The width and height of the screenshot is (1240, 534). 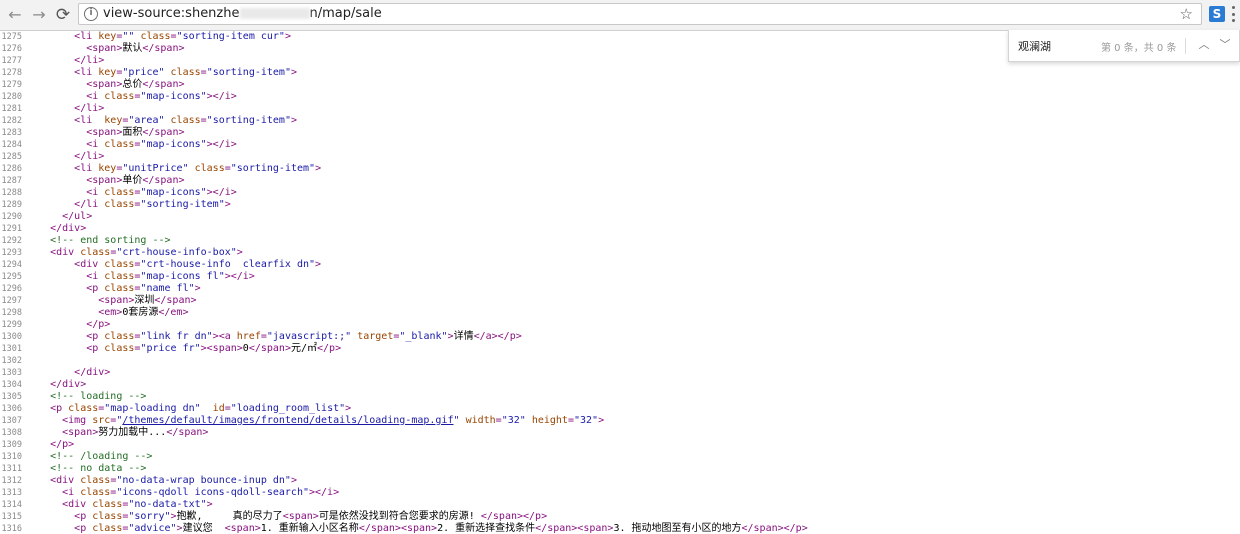 What do you see at coordinates (137, 504) in the screenshot?
I see `source-code: <div class="no-data-txt">` at bounding box center [137, 504].